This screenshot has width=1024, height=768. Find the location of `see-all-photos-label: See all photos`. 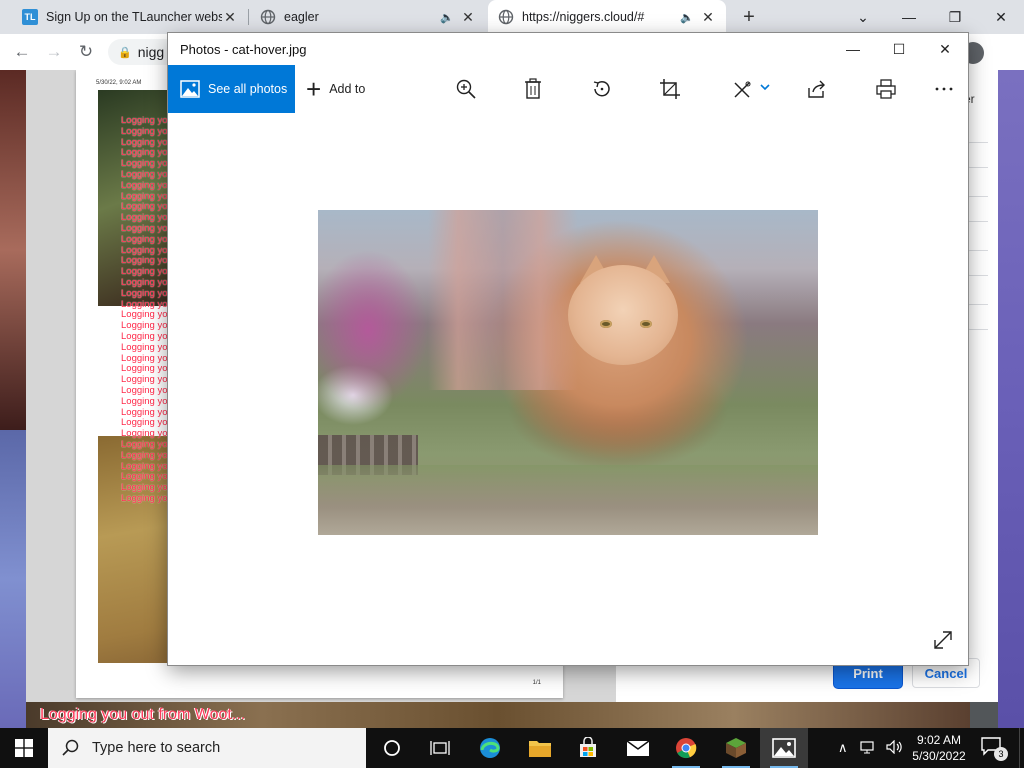

see-all-photos-label: See all photos is located at coordinates (248, 89).